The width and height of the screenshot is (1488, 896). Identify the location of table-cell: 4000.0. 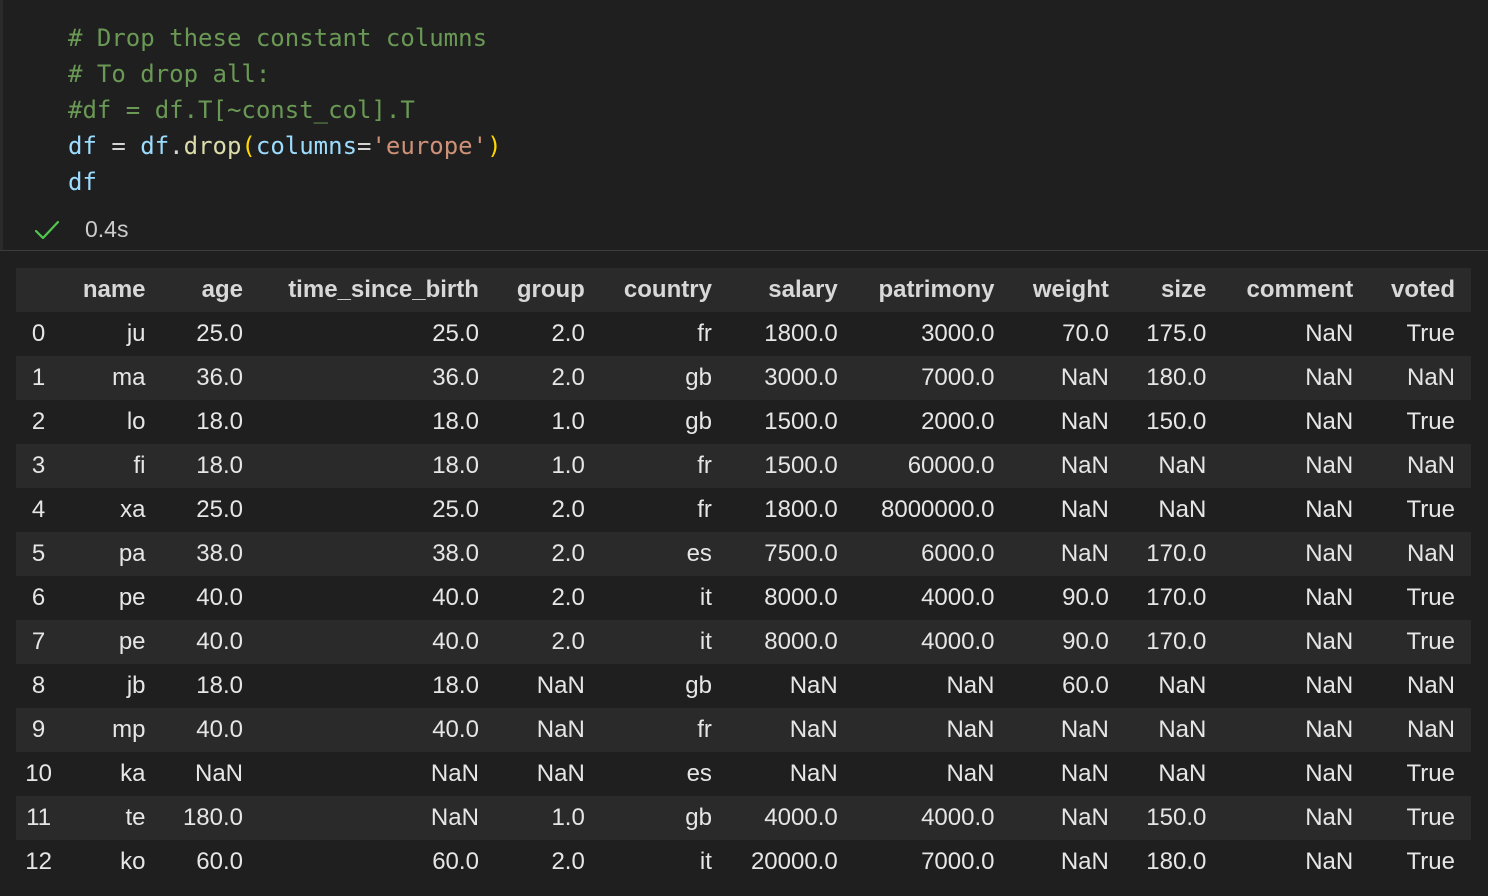
(801, 817).